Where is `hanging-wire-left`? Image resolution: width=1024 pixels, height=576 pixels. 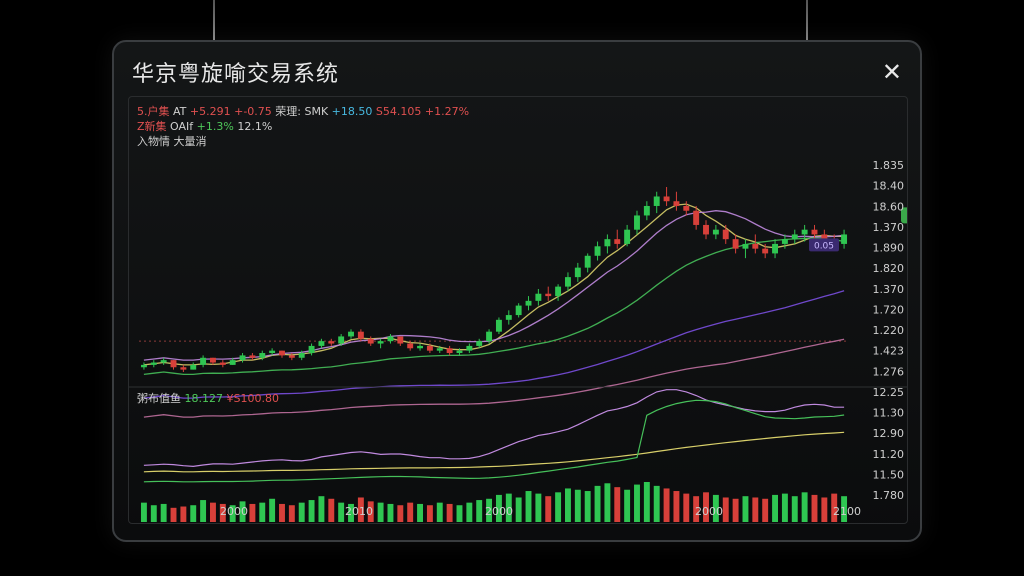
hanging-wire-left is located at coordinates (214, 20).